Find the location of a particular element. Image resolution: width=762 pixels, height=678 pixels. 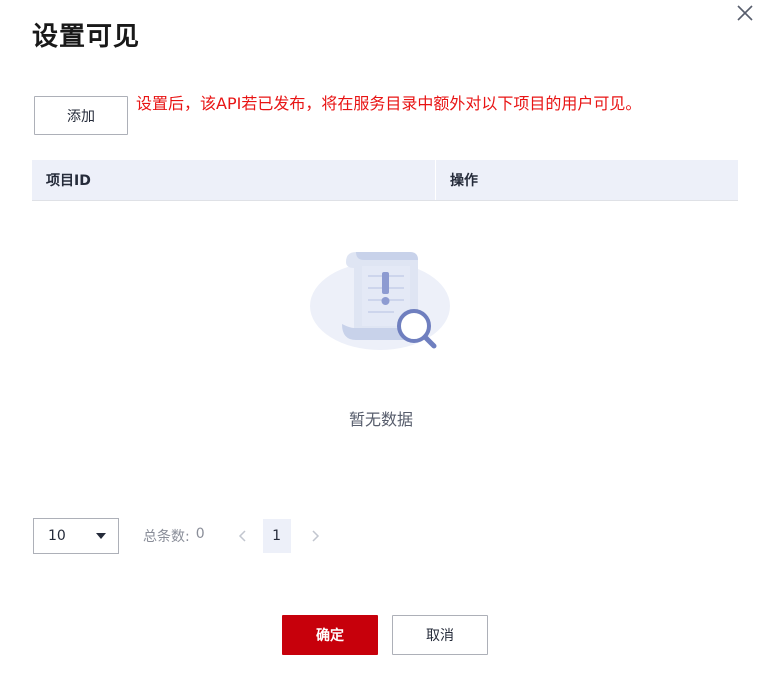

visibility-warning-text: 设置后，该API若已发布，将在服务目录中额外对以下项目的用户可见。 is located at coordinates (389, 103).